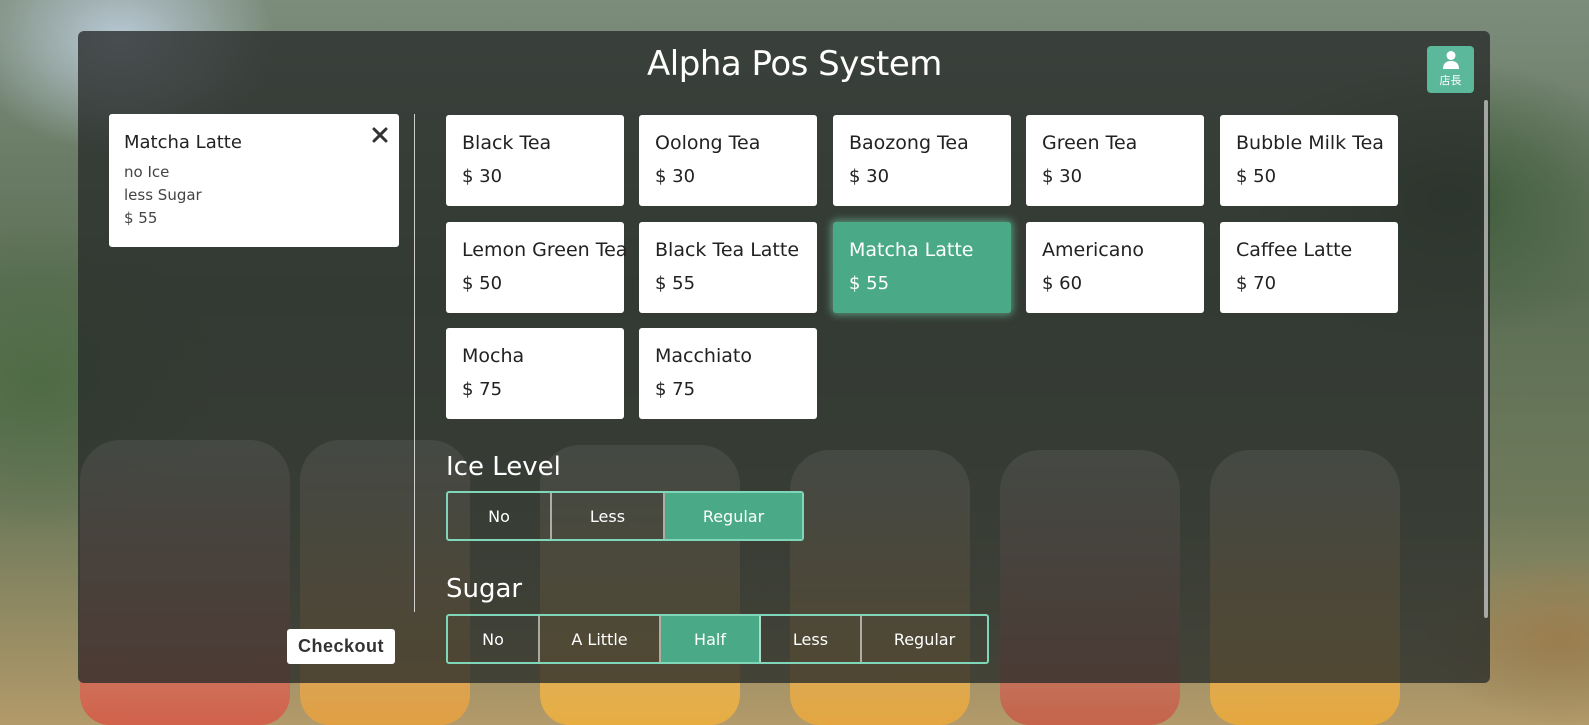  What do you see at coordinates (733, 516) in the screenshot?
I see `ice-option-regular: Regular` at bounding box center [733, 516].